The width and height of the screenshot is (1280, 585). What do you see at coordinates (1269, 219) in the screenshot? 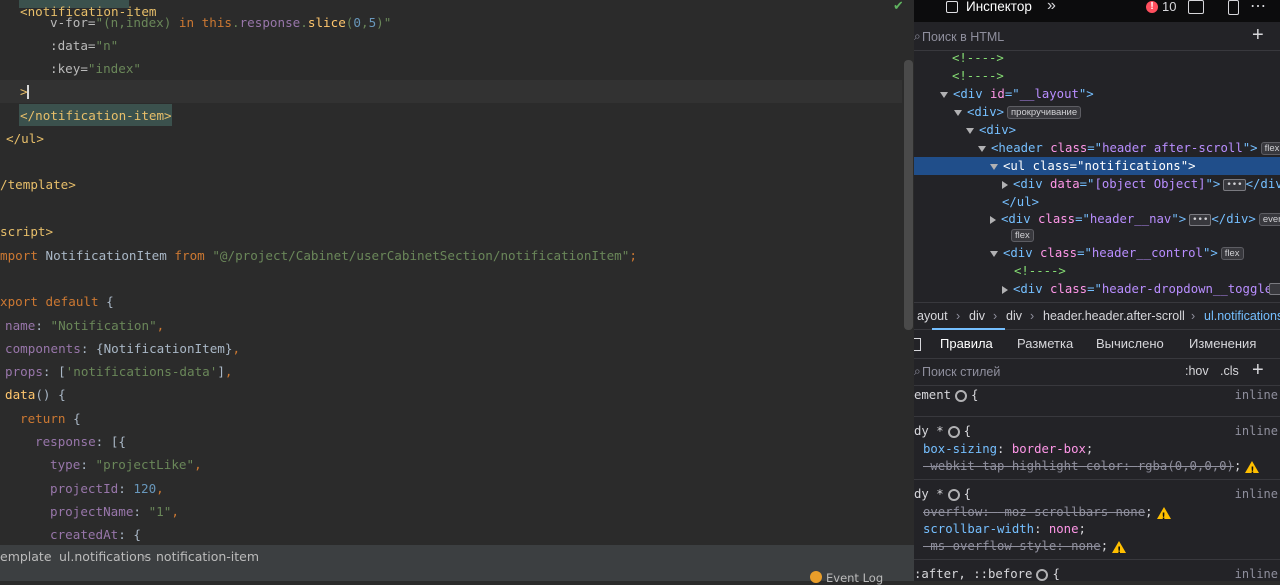
I see `node-badge: event` at bounding box center [1269, 219].